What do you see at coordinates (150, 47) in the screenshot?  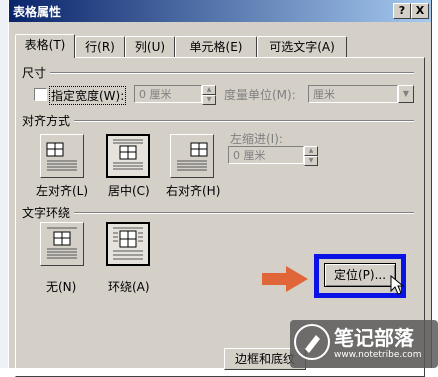 I see `tab-column: 列(U)` at bounding box center [150, 47].